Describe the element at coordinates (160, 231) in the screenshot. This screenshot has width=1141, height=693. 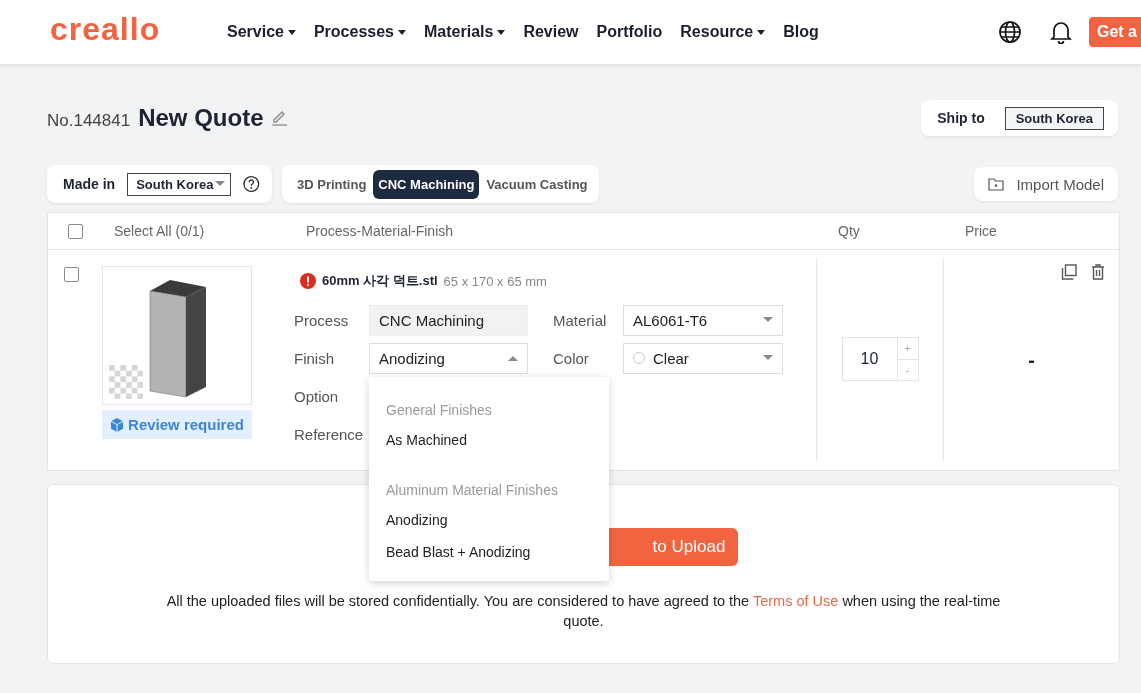
I see `column-header: Select All (0/1)` at that location.